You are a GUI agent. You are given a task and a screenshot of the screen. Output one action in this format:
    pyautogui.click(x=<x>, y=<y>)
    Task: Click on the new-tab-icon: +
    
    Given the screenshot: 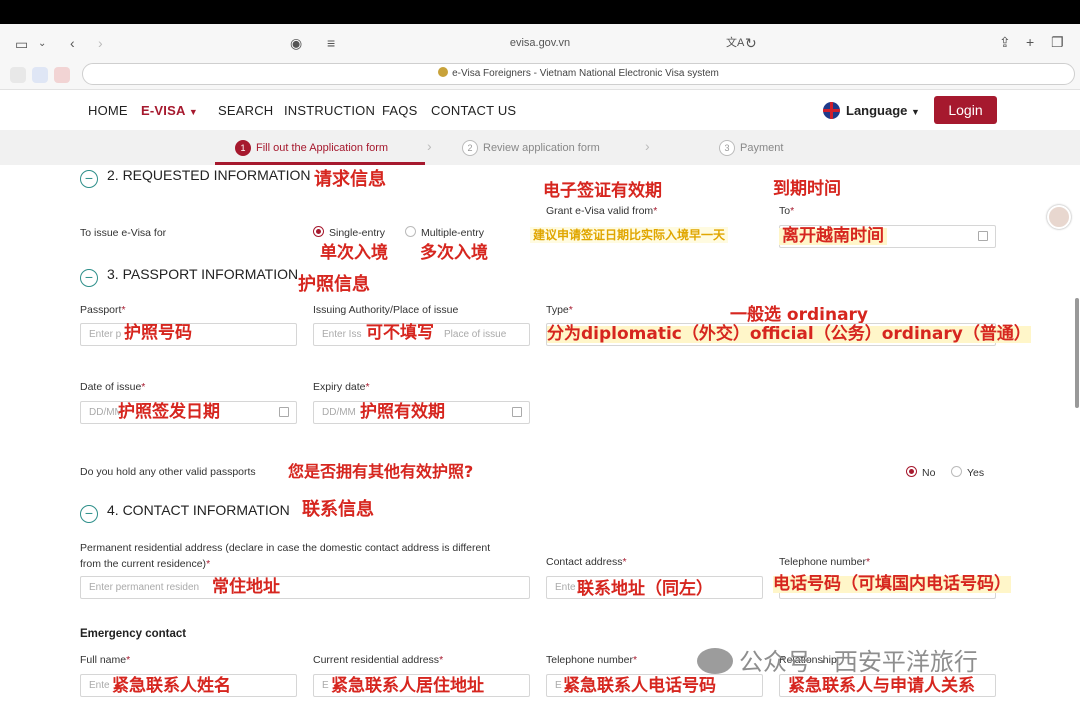 What is the action you would take?
    pyautogui.click(x=1030, y=42)
    